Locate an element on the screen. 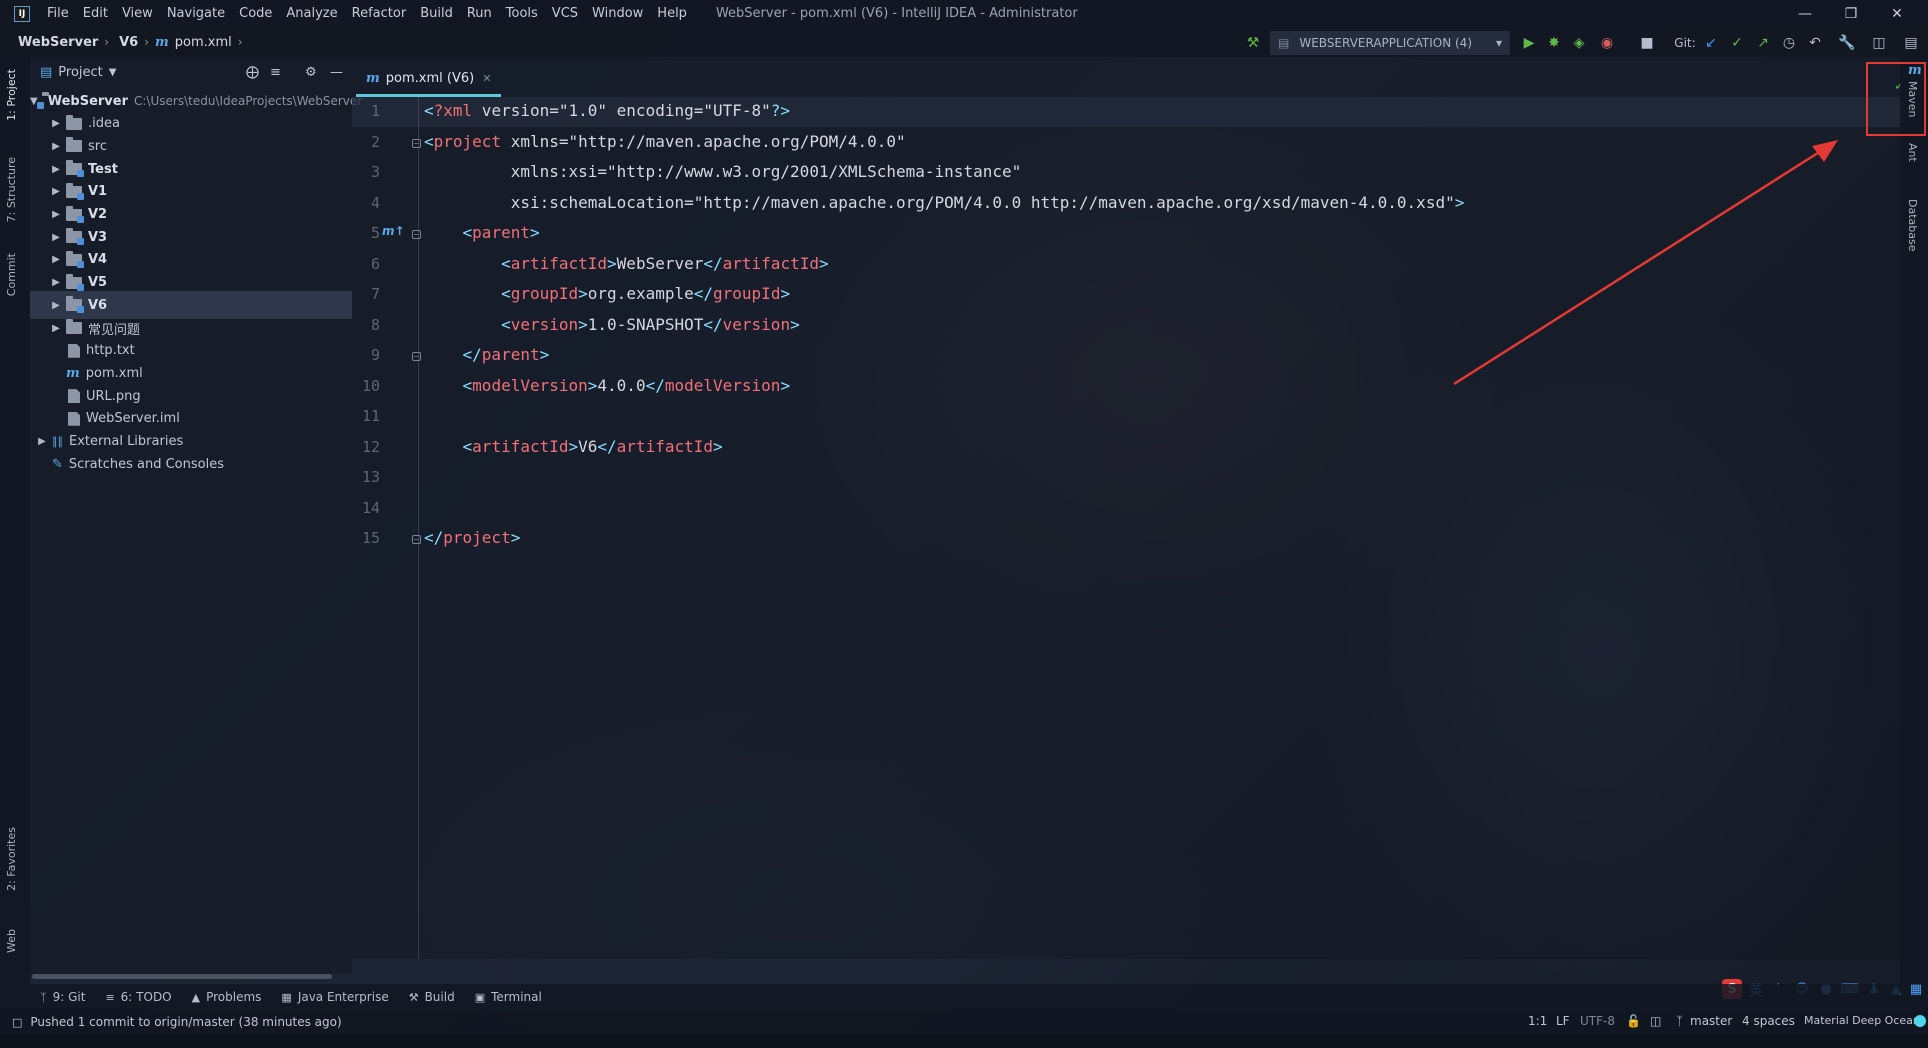 This screenshot has height=1048, width=1928. tool-tab-database: Database is located at coordinates (1912, 225).